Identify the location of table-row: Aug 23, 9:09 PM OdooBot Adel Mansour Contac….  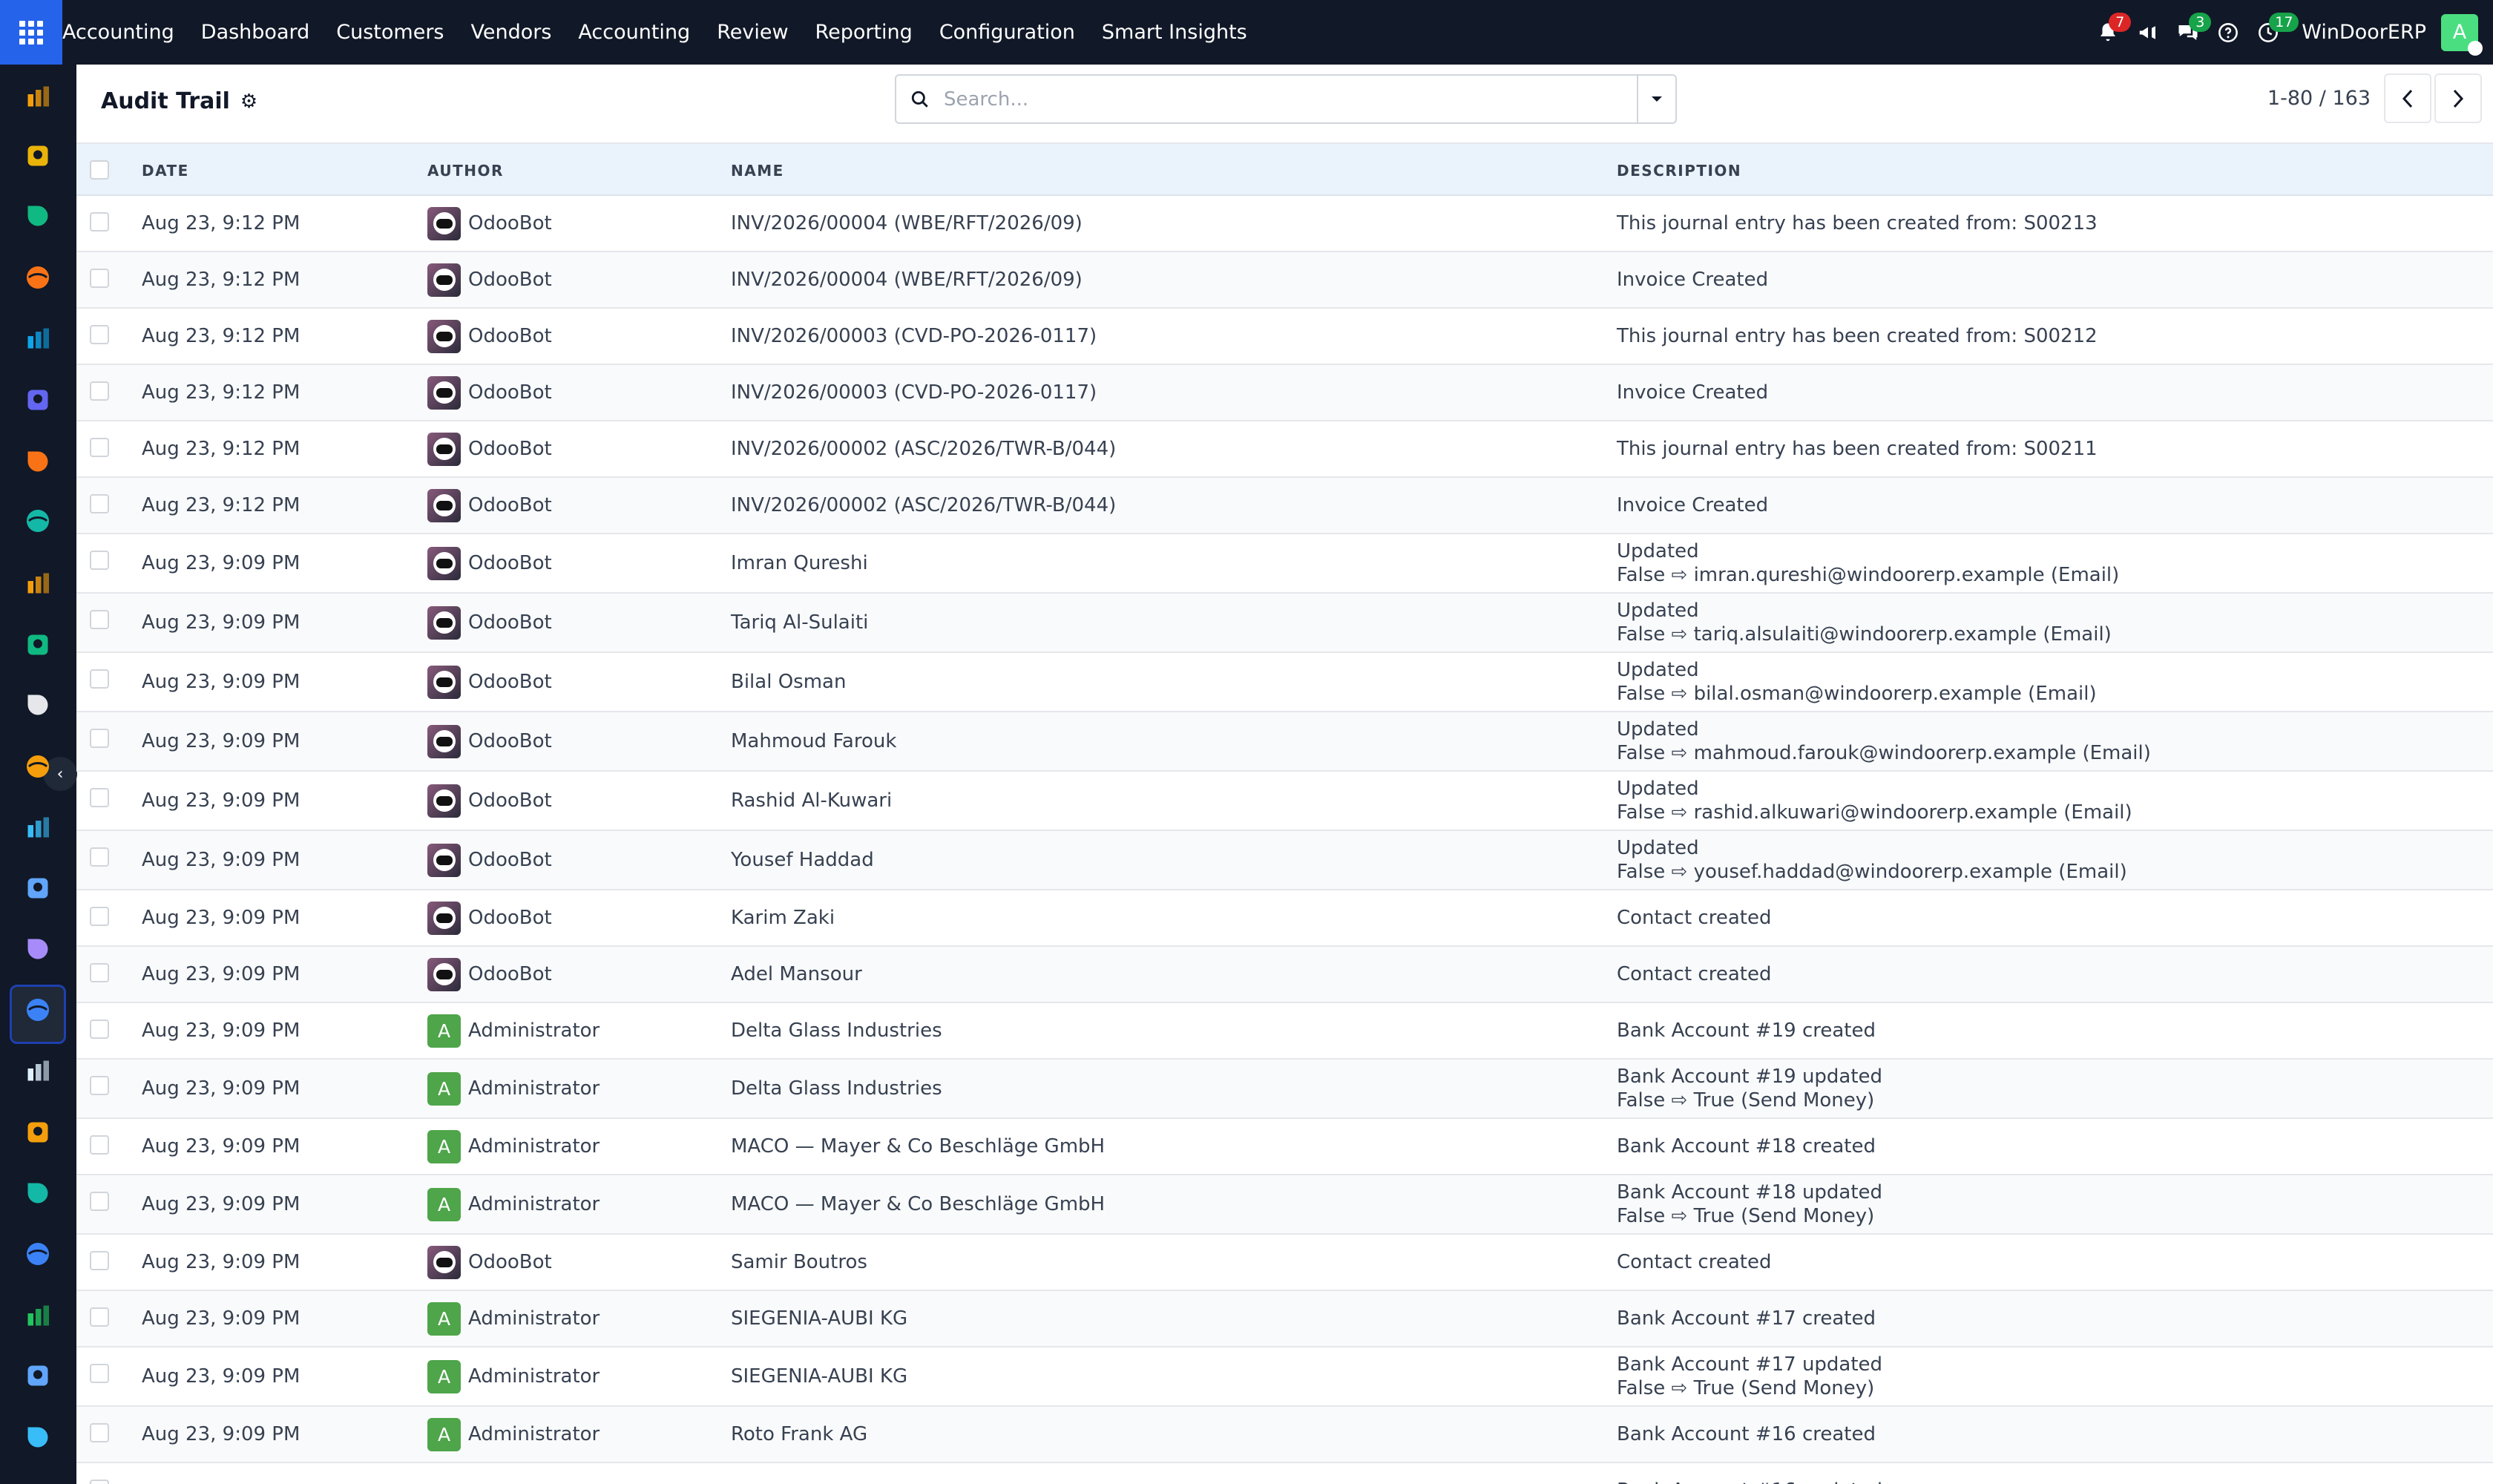
(1284, 975).